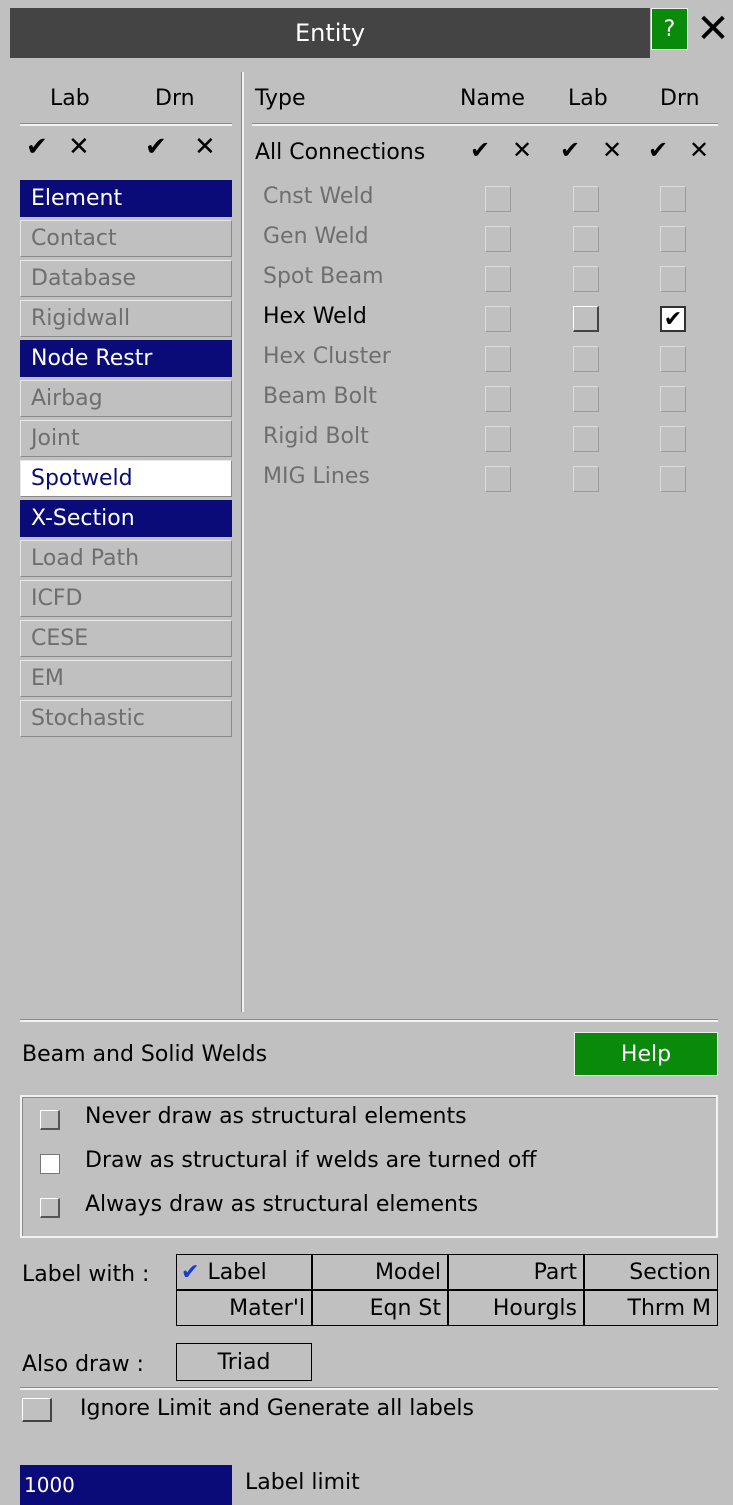 The image size is (733, 1505). Describe the element at coordinates (613, 150) in the screenshot. I see `lab-cross-all-connections-button: ✕` at that location.